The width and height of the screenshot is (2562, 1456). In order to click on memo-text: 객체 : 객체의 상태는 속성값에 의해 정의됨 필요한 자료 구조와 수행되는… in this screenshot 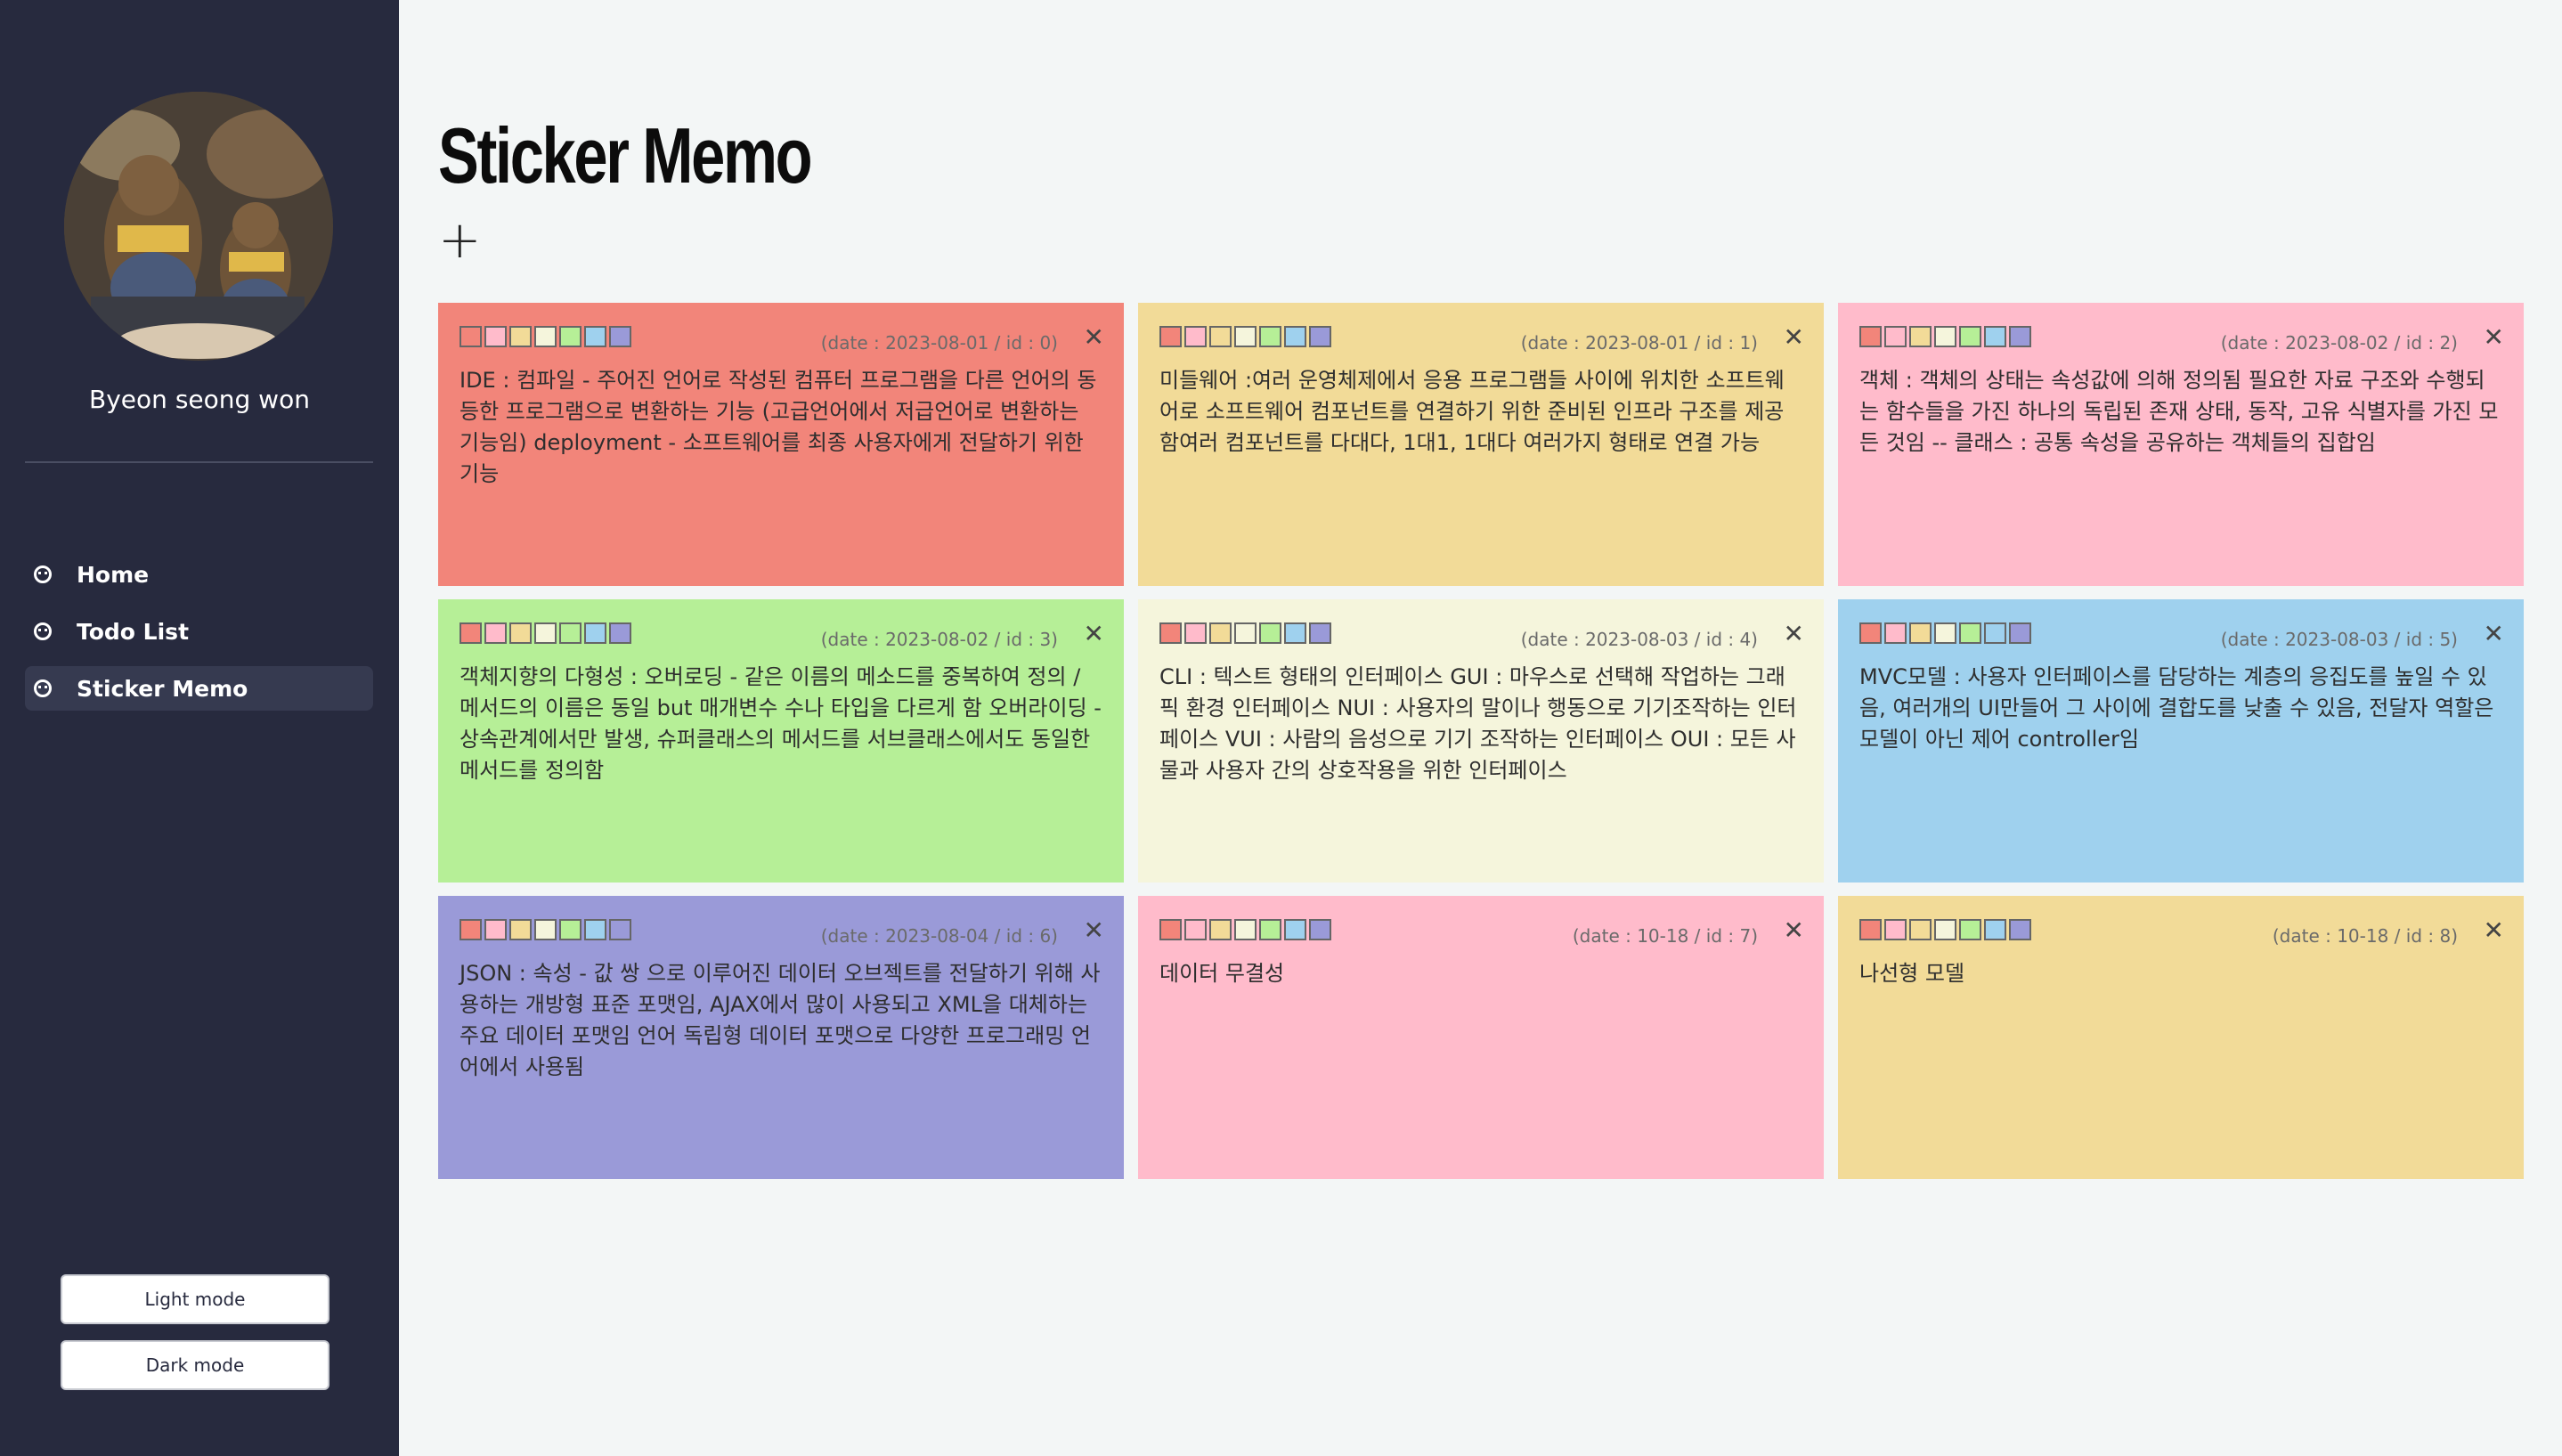, I will do `click(2180, 412)`.